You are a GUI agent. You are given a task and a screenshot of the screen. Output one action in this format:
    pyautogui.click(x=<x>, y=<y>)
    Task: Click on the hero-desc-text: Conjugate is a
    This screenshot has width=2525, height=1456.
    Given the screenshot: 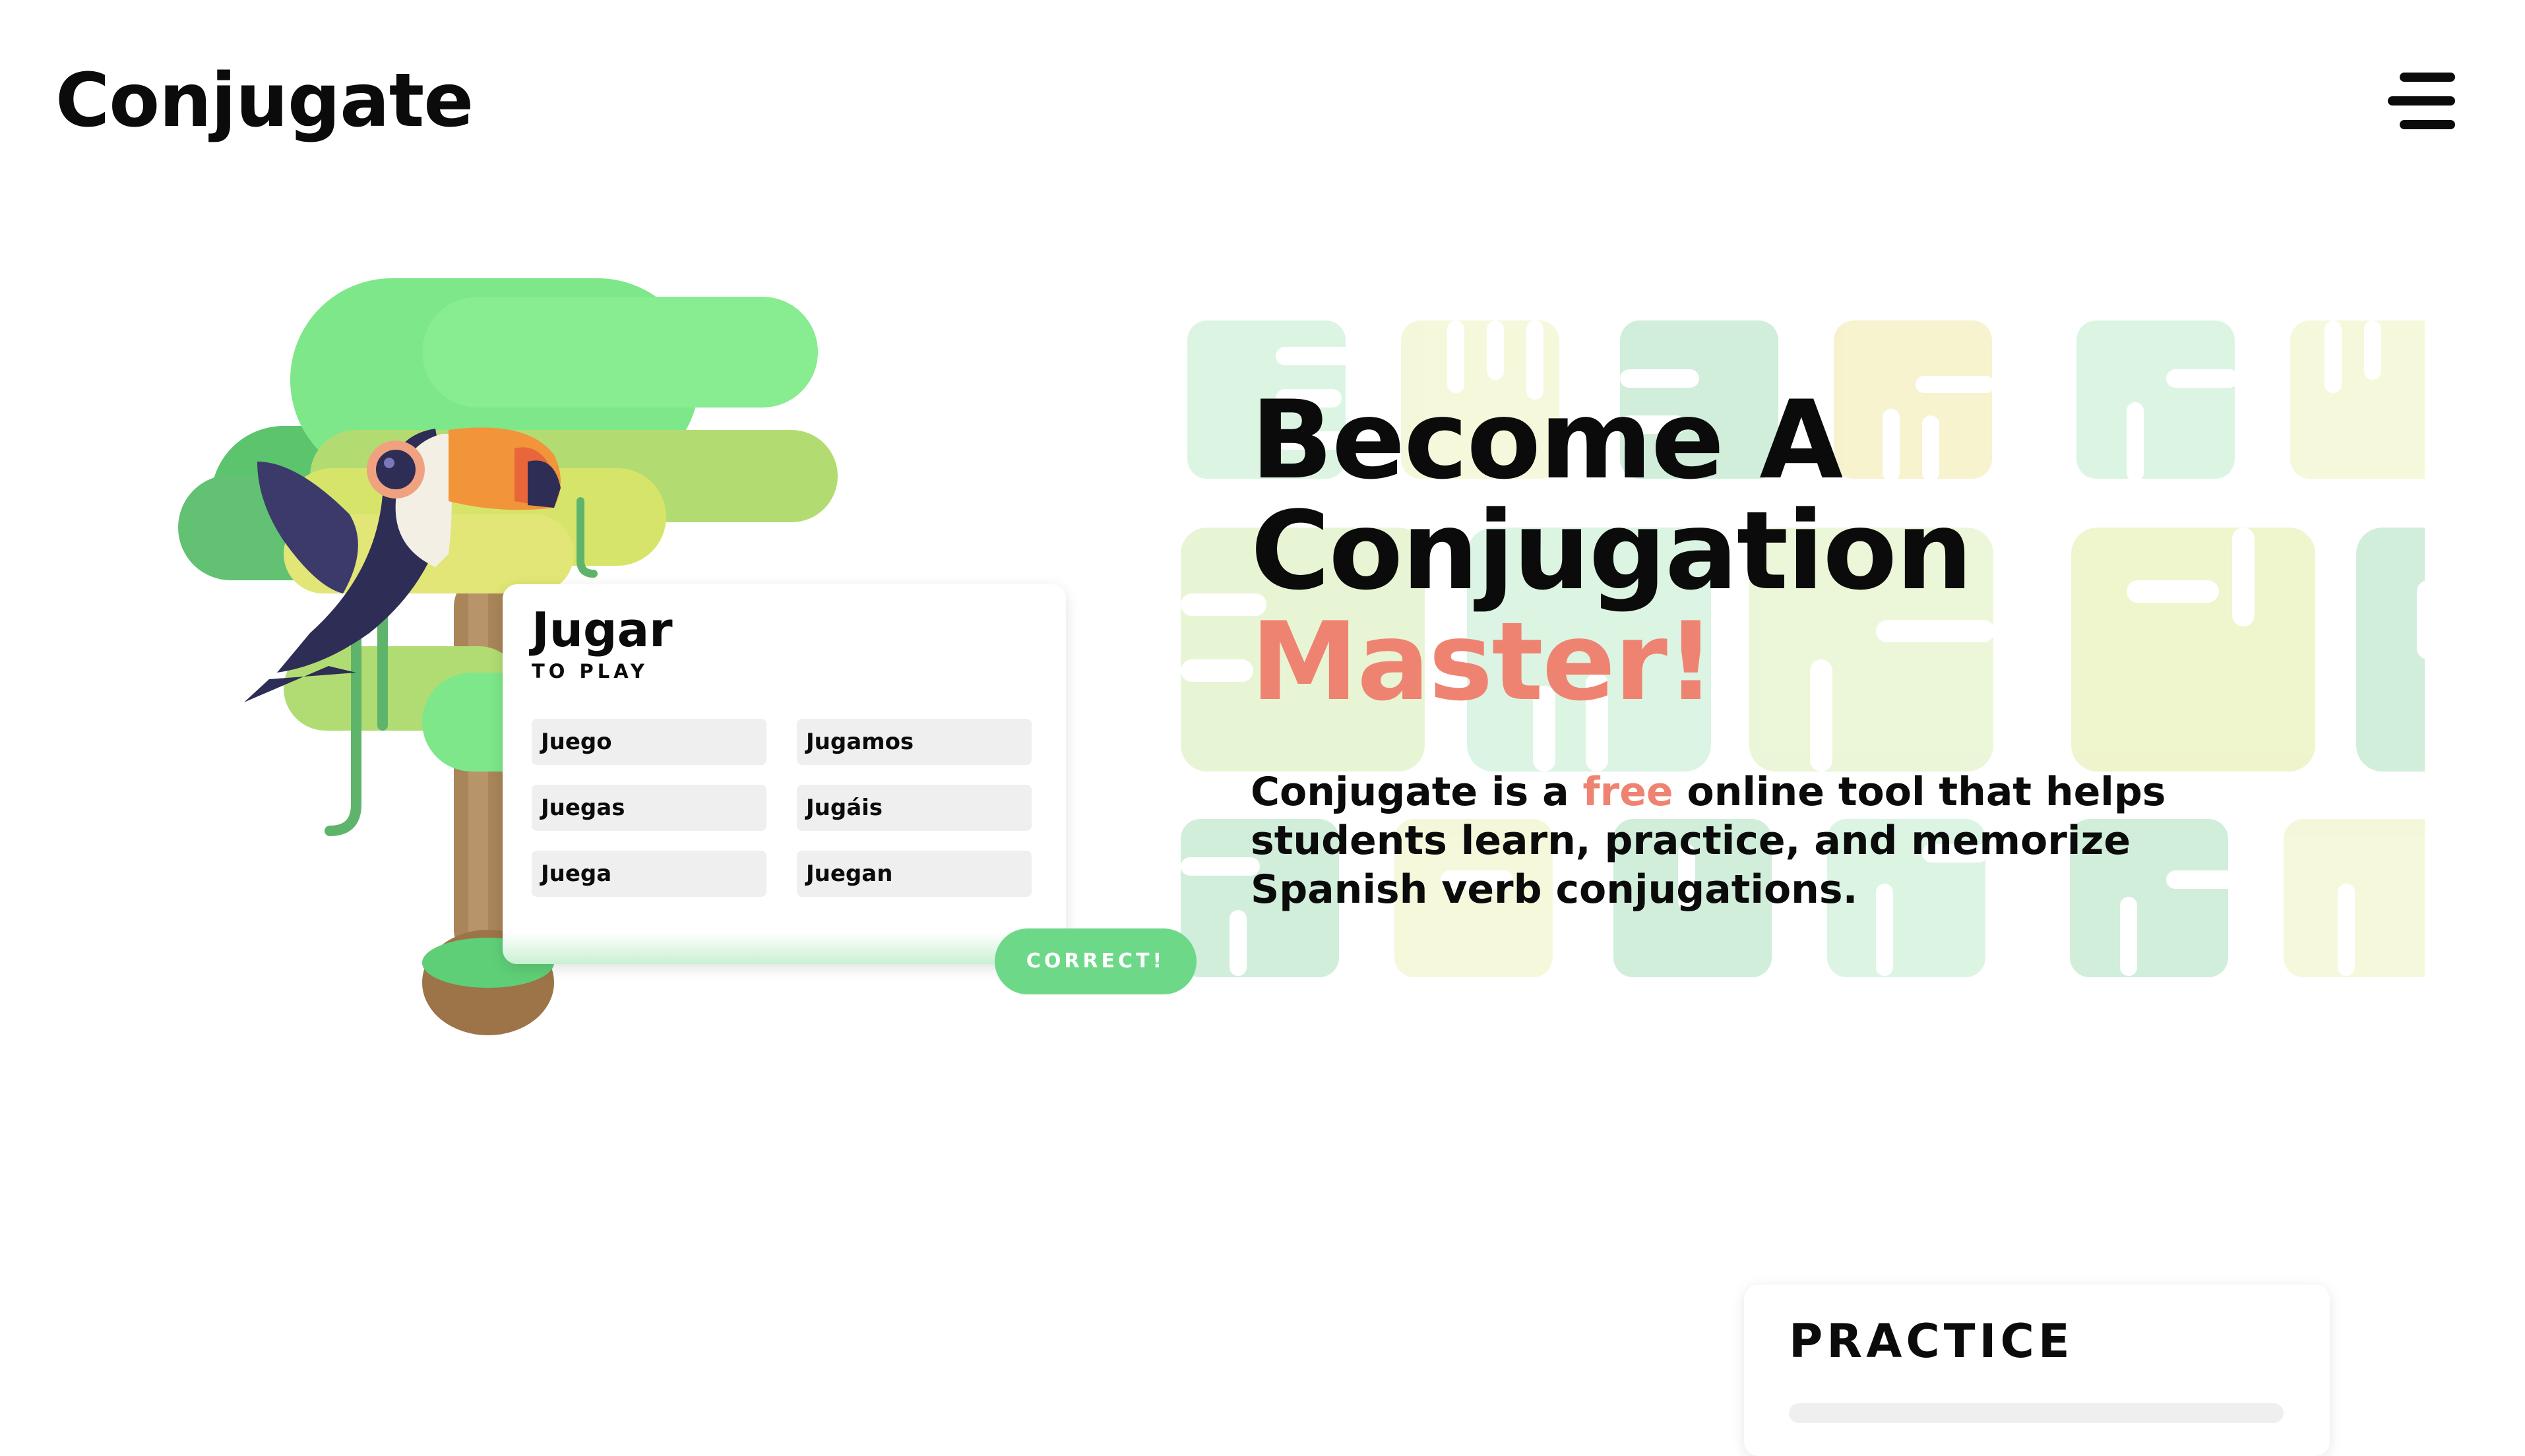 What is the action you would take?
    pyautogui.click(x=1417, y=792)
    